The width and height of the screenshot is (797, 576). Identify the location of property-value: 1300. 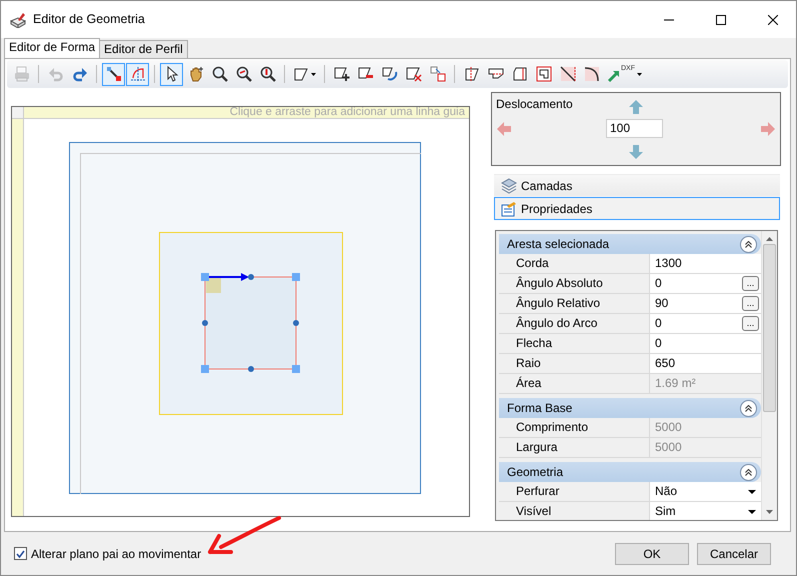
(705, 263).